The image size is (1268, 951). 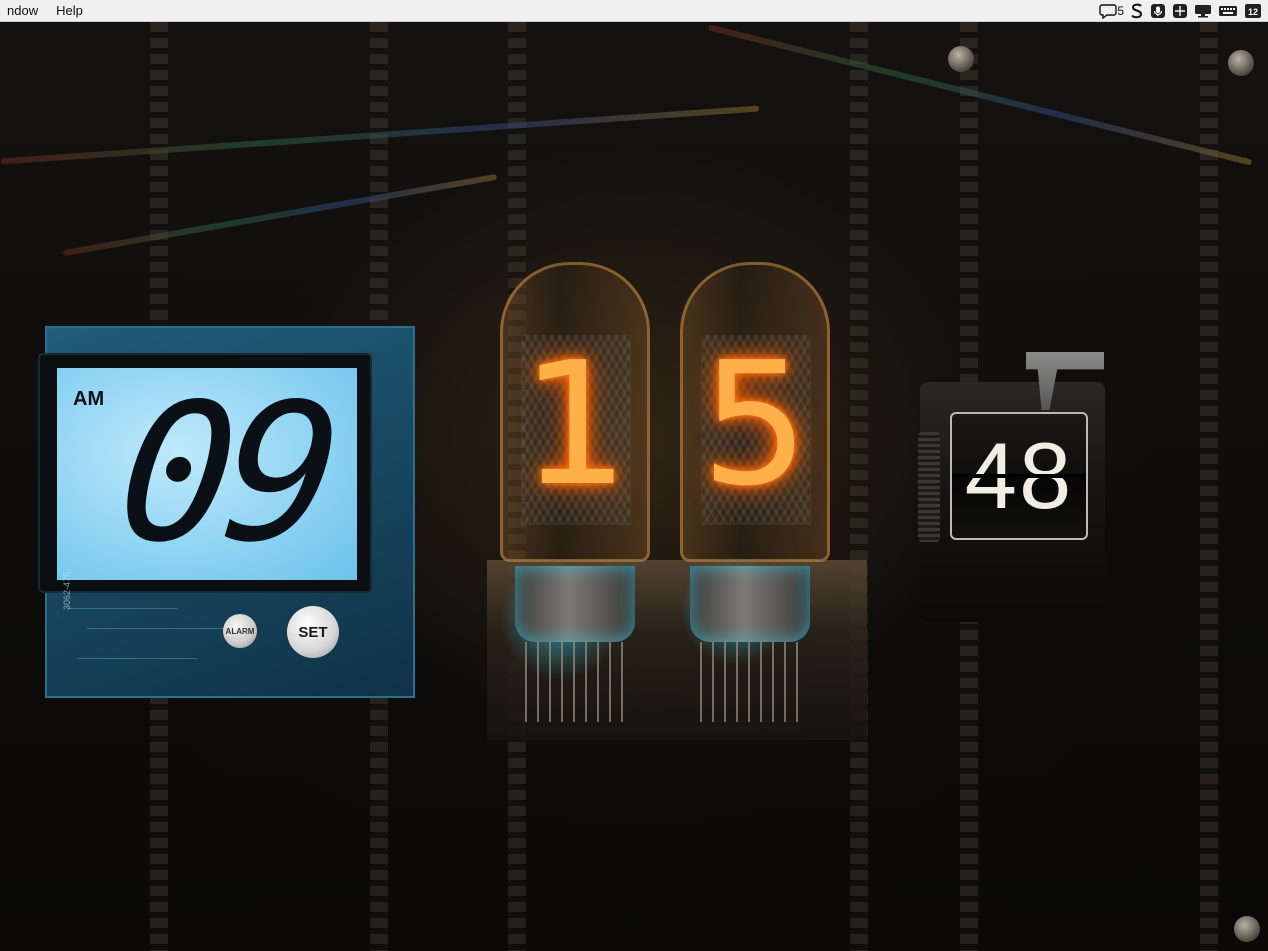 I want to click on s-icon, so click(x=1137, y=11).